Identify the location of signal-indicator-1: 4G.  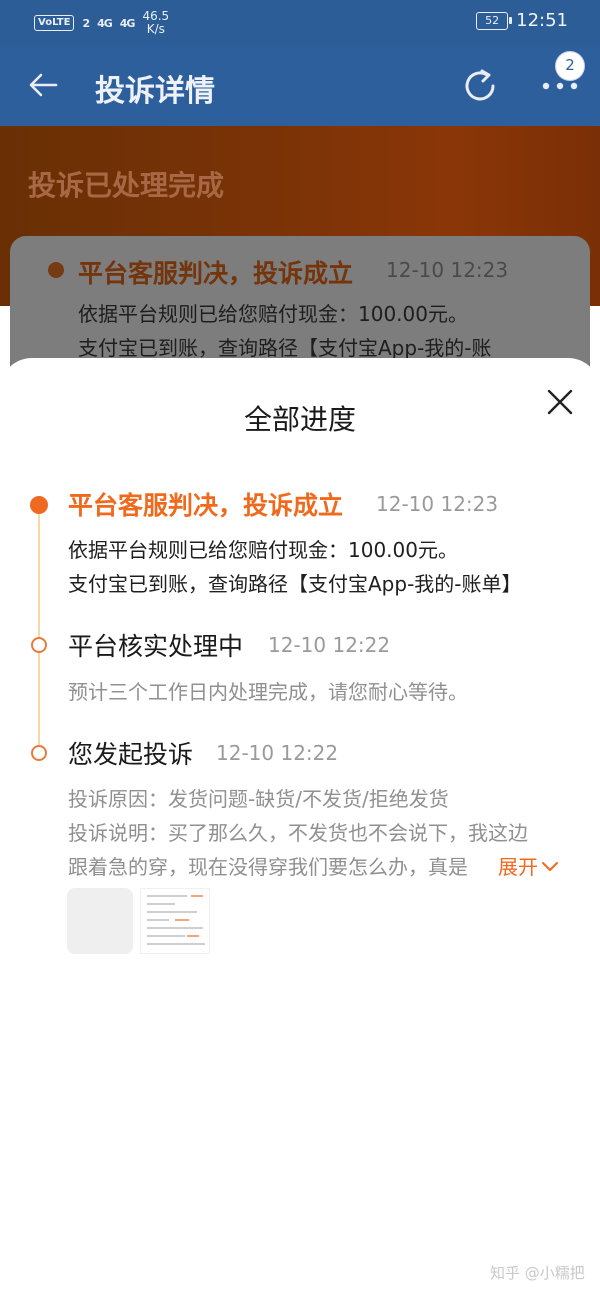
(105, 23).